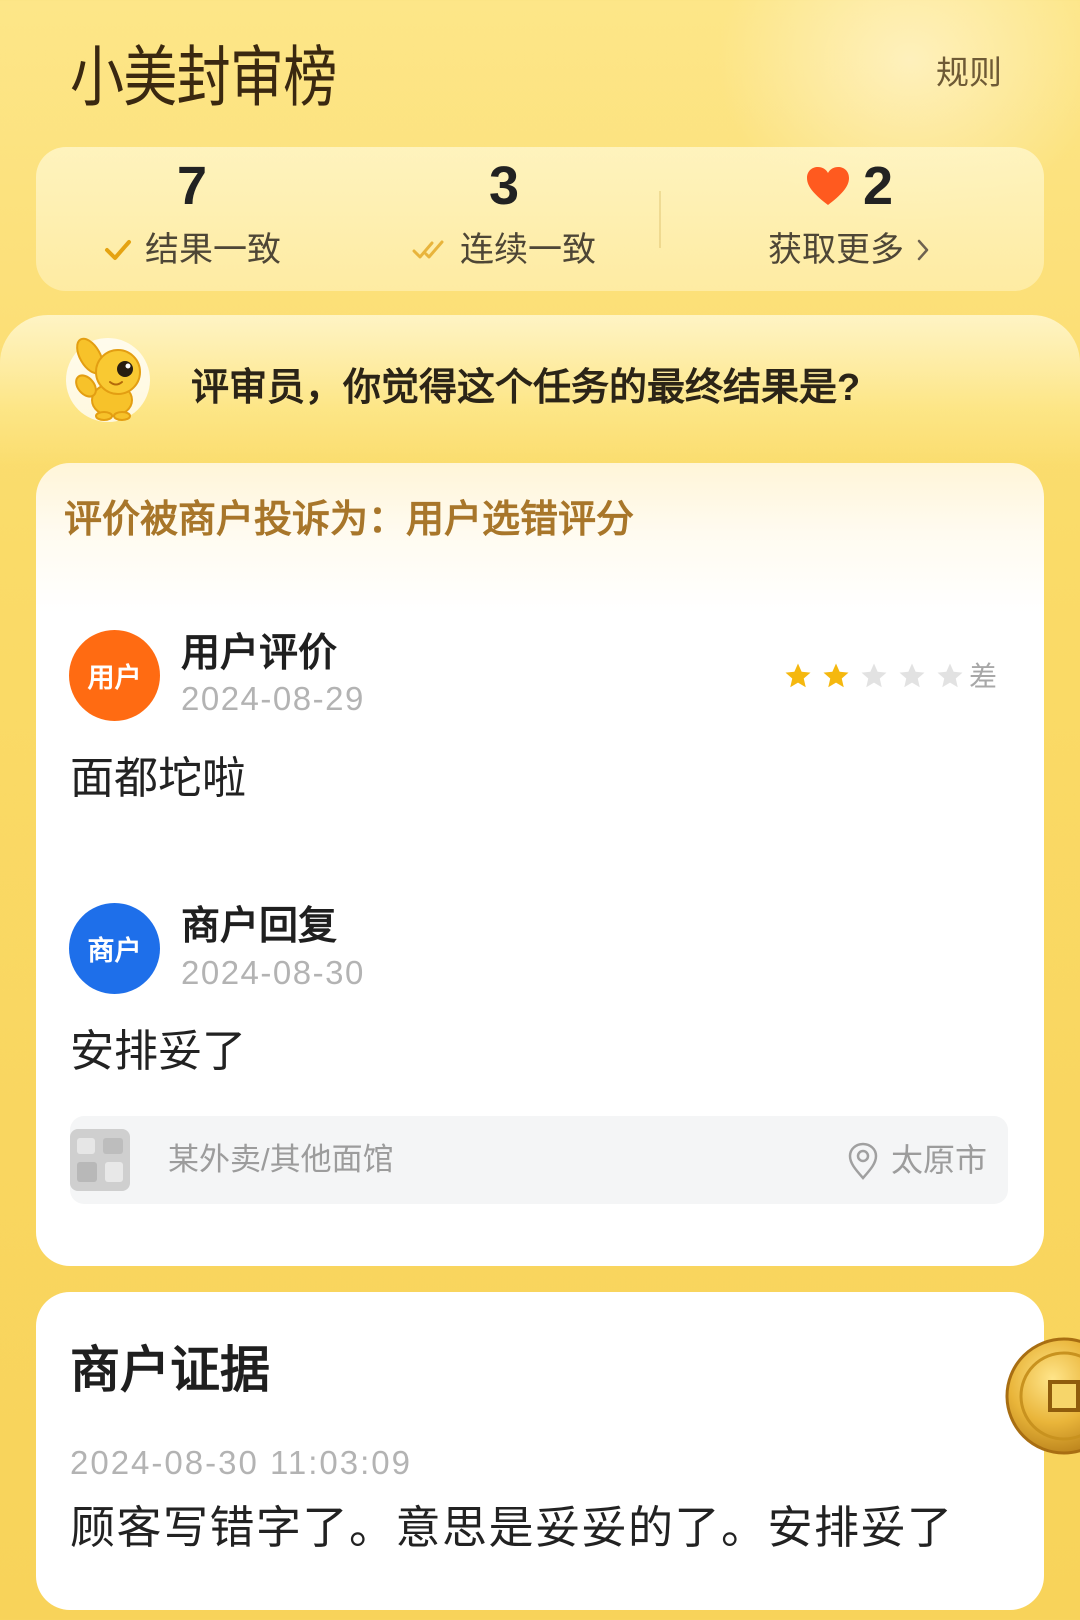 This screenshot has height=1620, width=1080. What do you see at coordinates (192, 186) in the screenshot?
I see `matched-count: 7` at bounding box center [192, 186].